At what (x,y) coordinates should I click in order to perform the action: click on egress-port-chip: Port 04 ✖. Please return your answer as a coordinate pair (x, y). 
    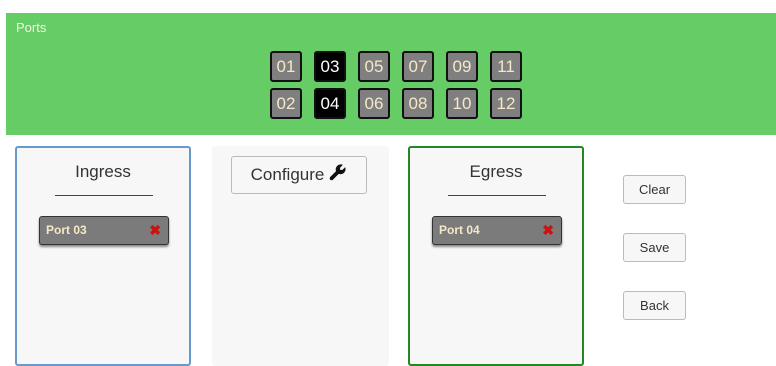
    Looking at the image, I should click on (497, 230).